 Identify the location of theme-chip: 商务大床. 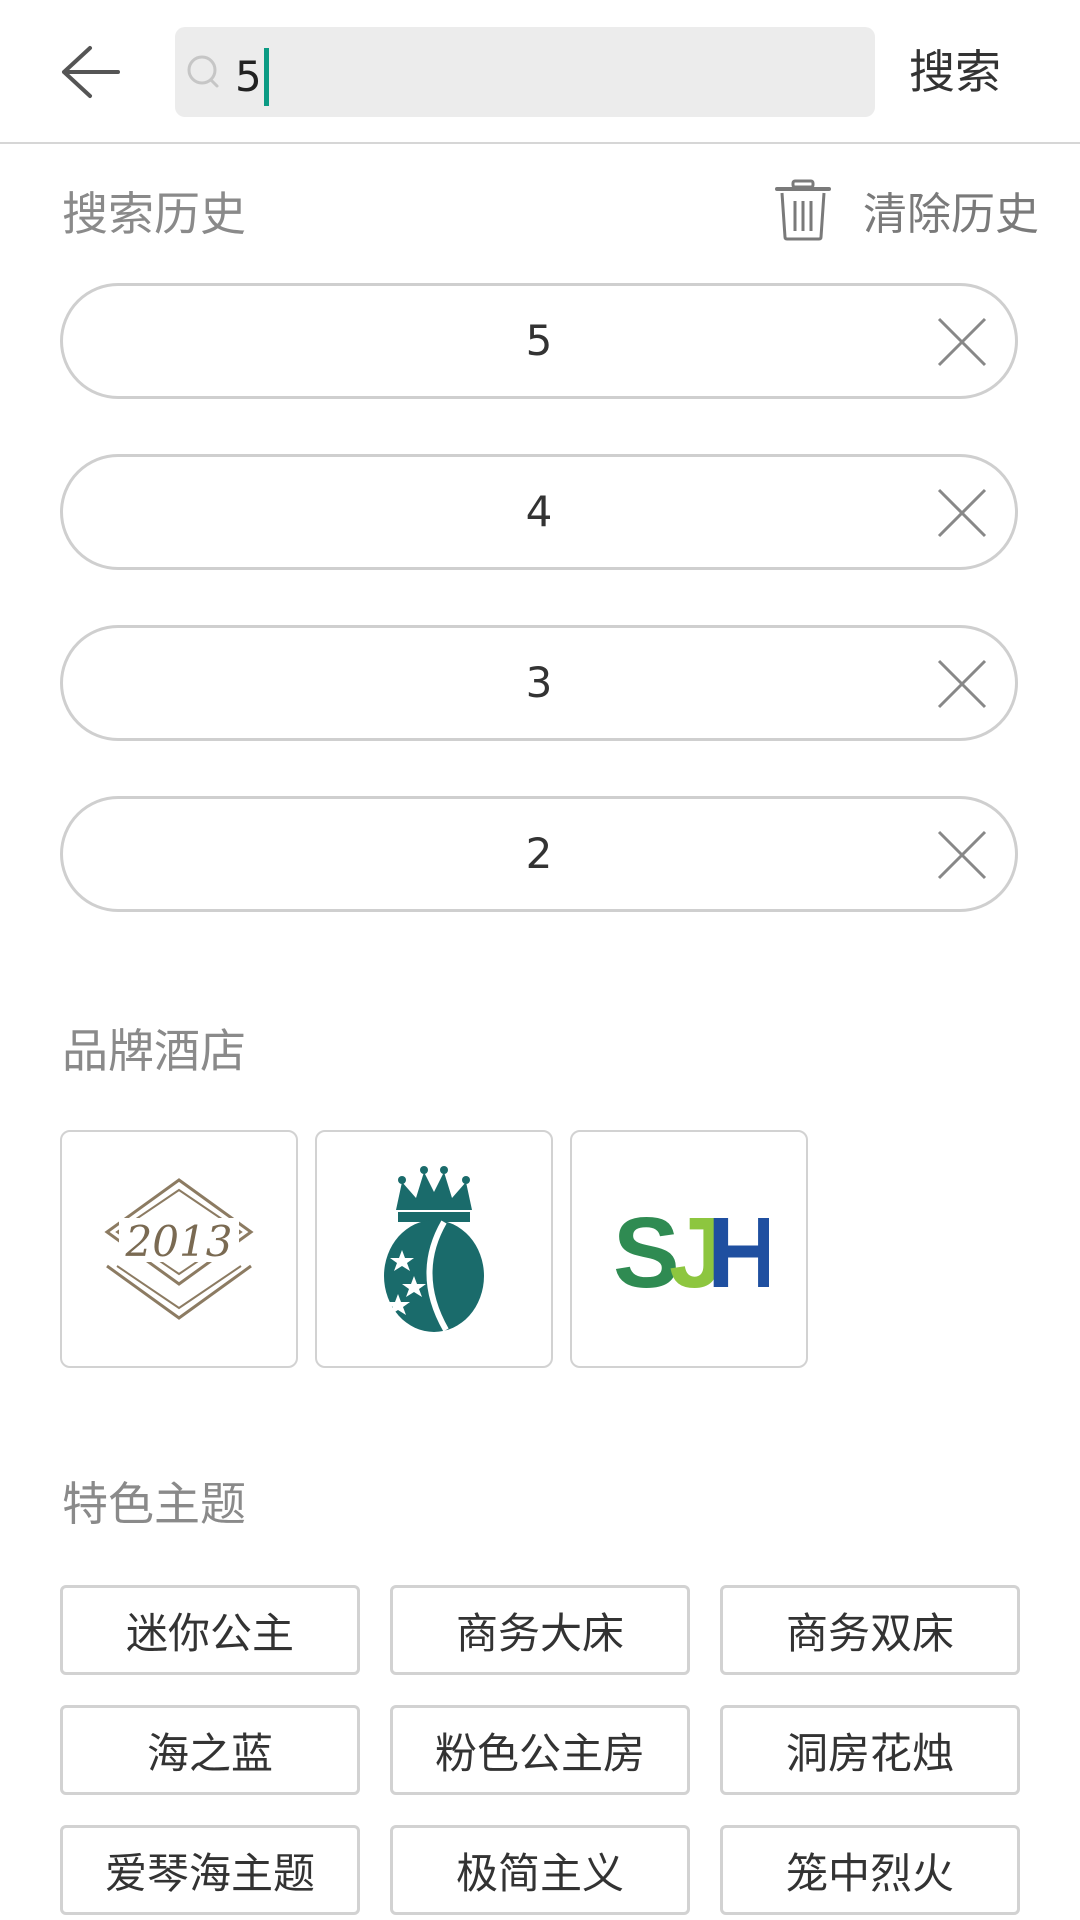
(540, 1630).